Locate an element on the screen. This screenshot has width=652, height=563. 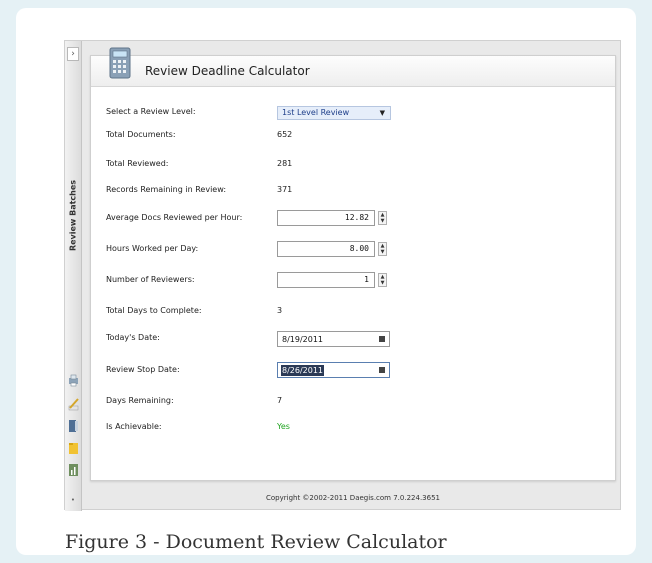
todays-date-label: Today's Date: is located at coordinates (133, 337).